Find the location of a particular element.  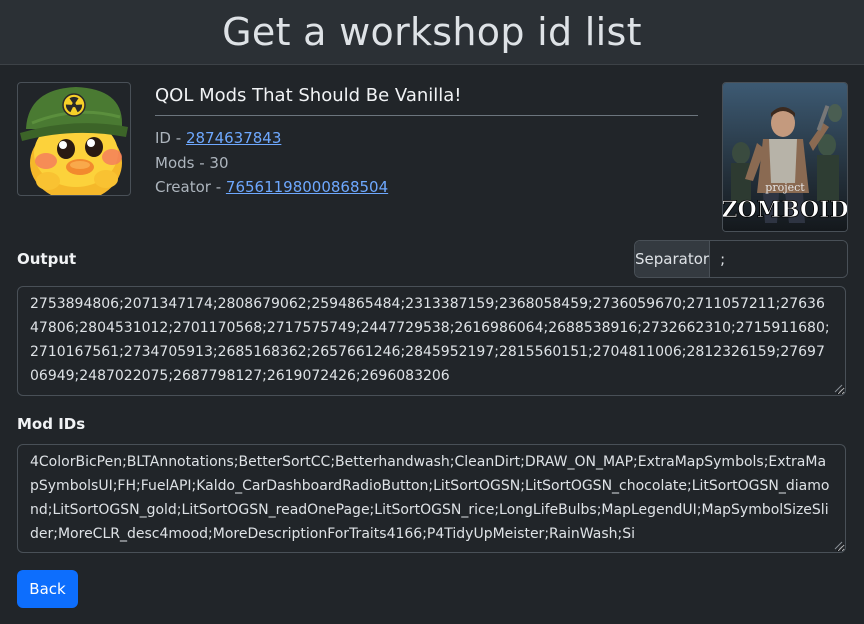

collection-mods-count: Mods - 30 is located at coordinates (192, 162).